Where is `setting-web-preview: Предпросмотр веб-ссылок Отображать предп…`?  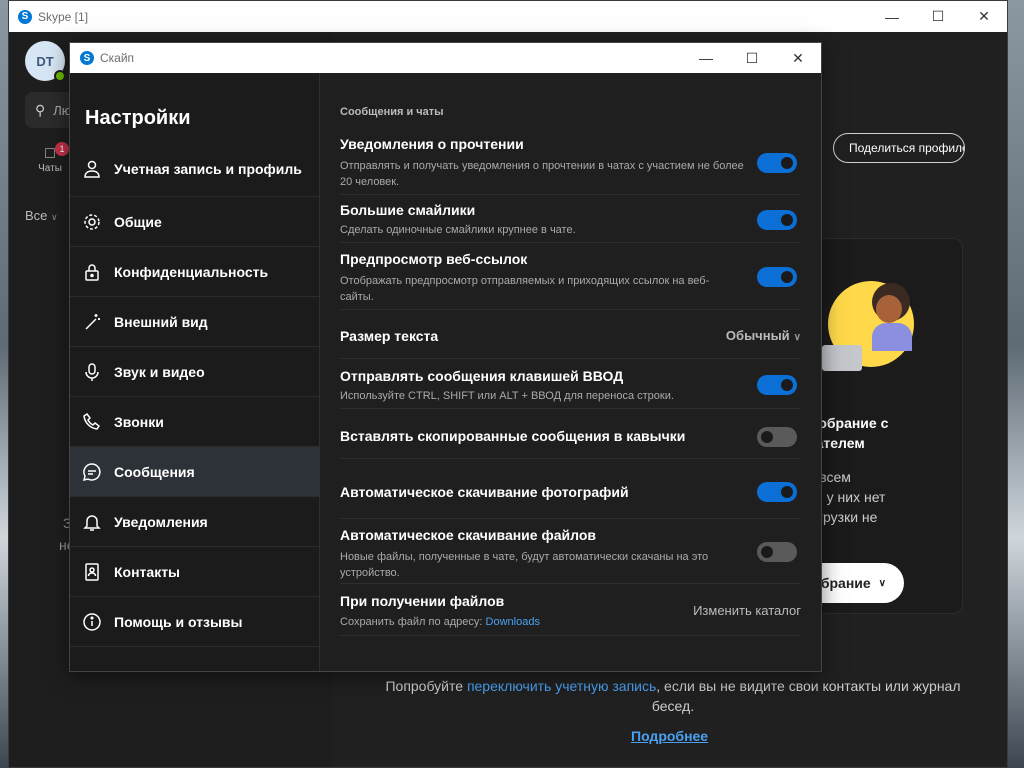
setting-web-preview: Предпросмотр веб-ссылок Отображать предп… is located at coordinates (570, 280).